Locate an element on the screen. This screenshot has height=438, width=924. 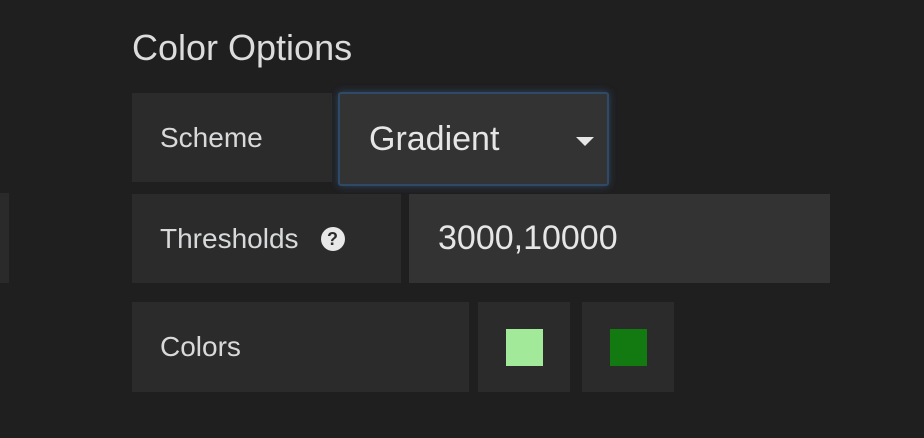
color-swatch-1-fill is located at coordinates (524, 347).